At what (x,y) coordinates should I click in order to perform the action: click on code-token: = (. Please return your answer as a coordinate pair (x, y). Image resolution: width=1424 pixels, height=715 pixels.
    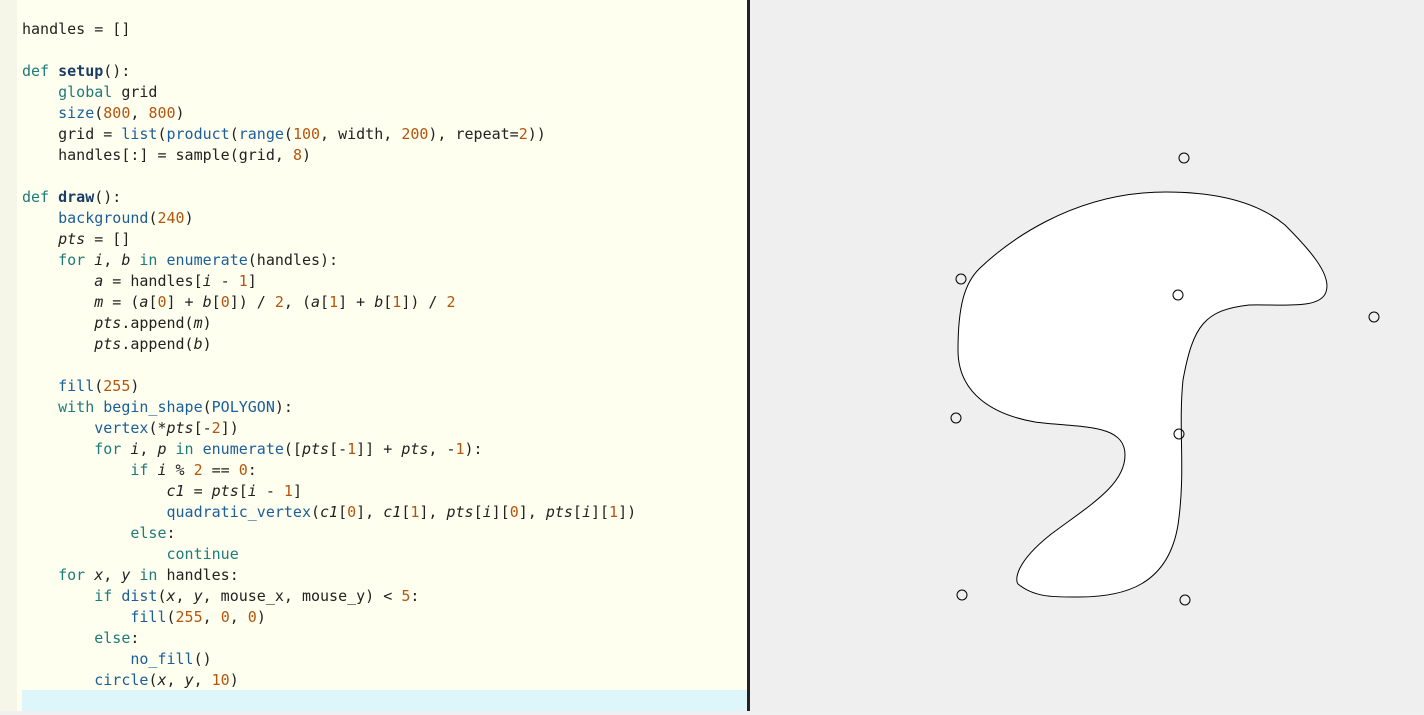
    Looking at the image, I should click on (121, 302).